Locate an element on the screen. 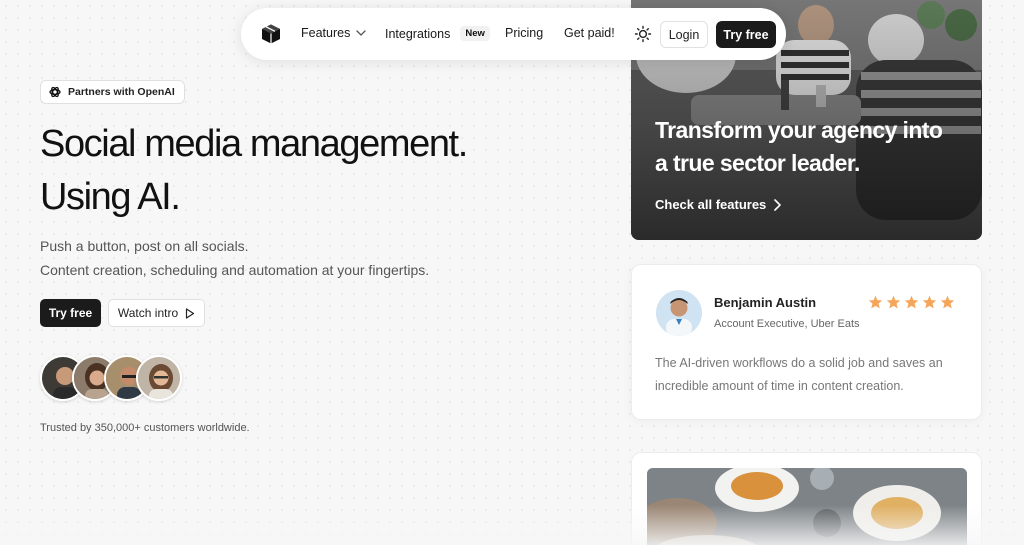  food-photo is located at coordinates (807, 506).